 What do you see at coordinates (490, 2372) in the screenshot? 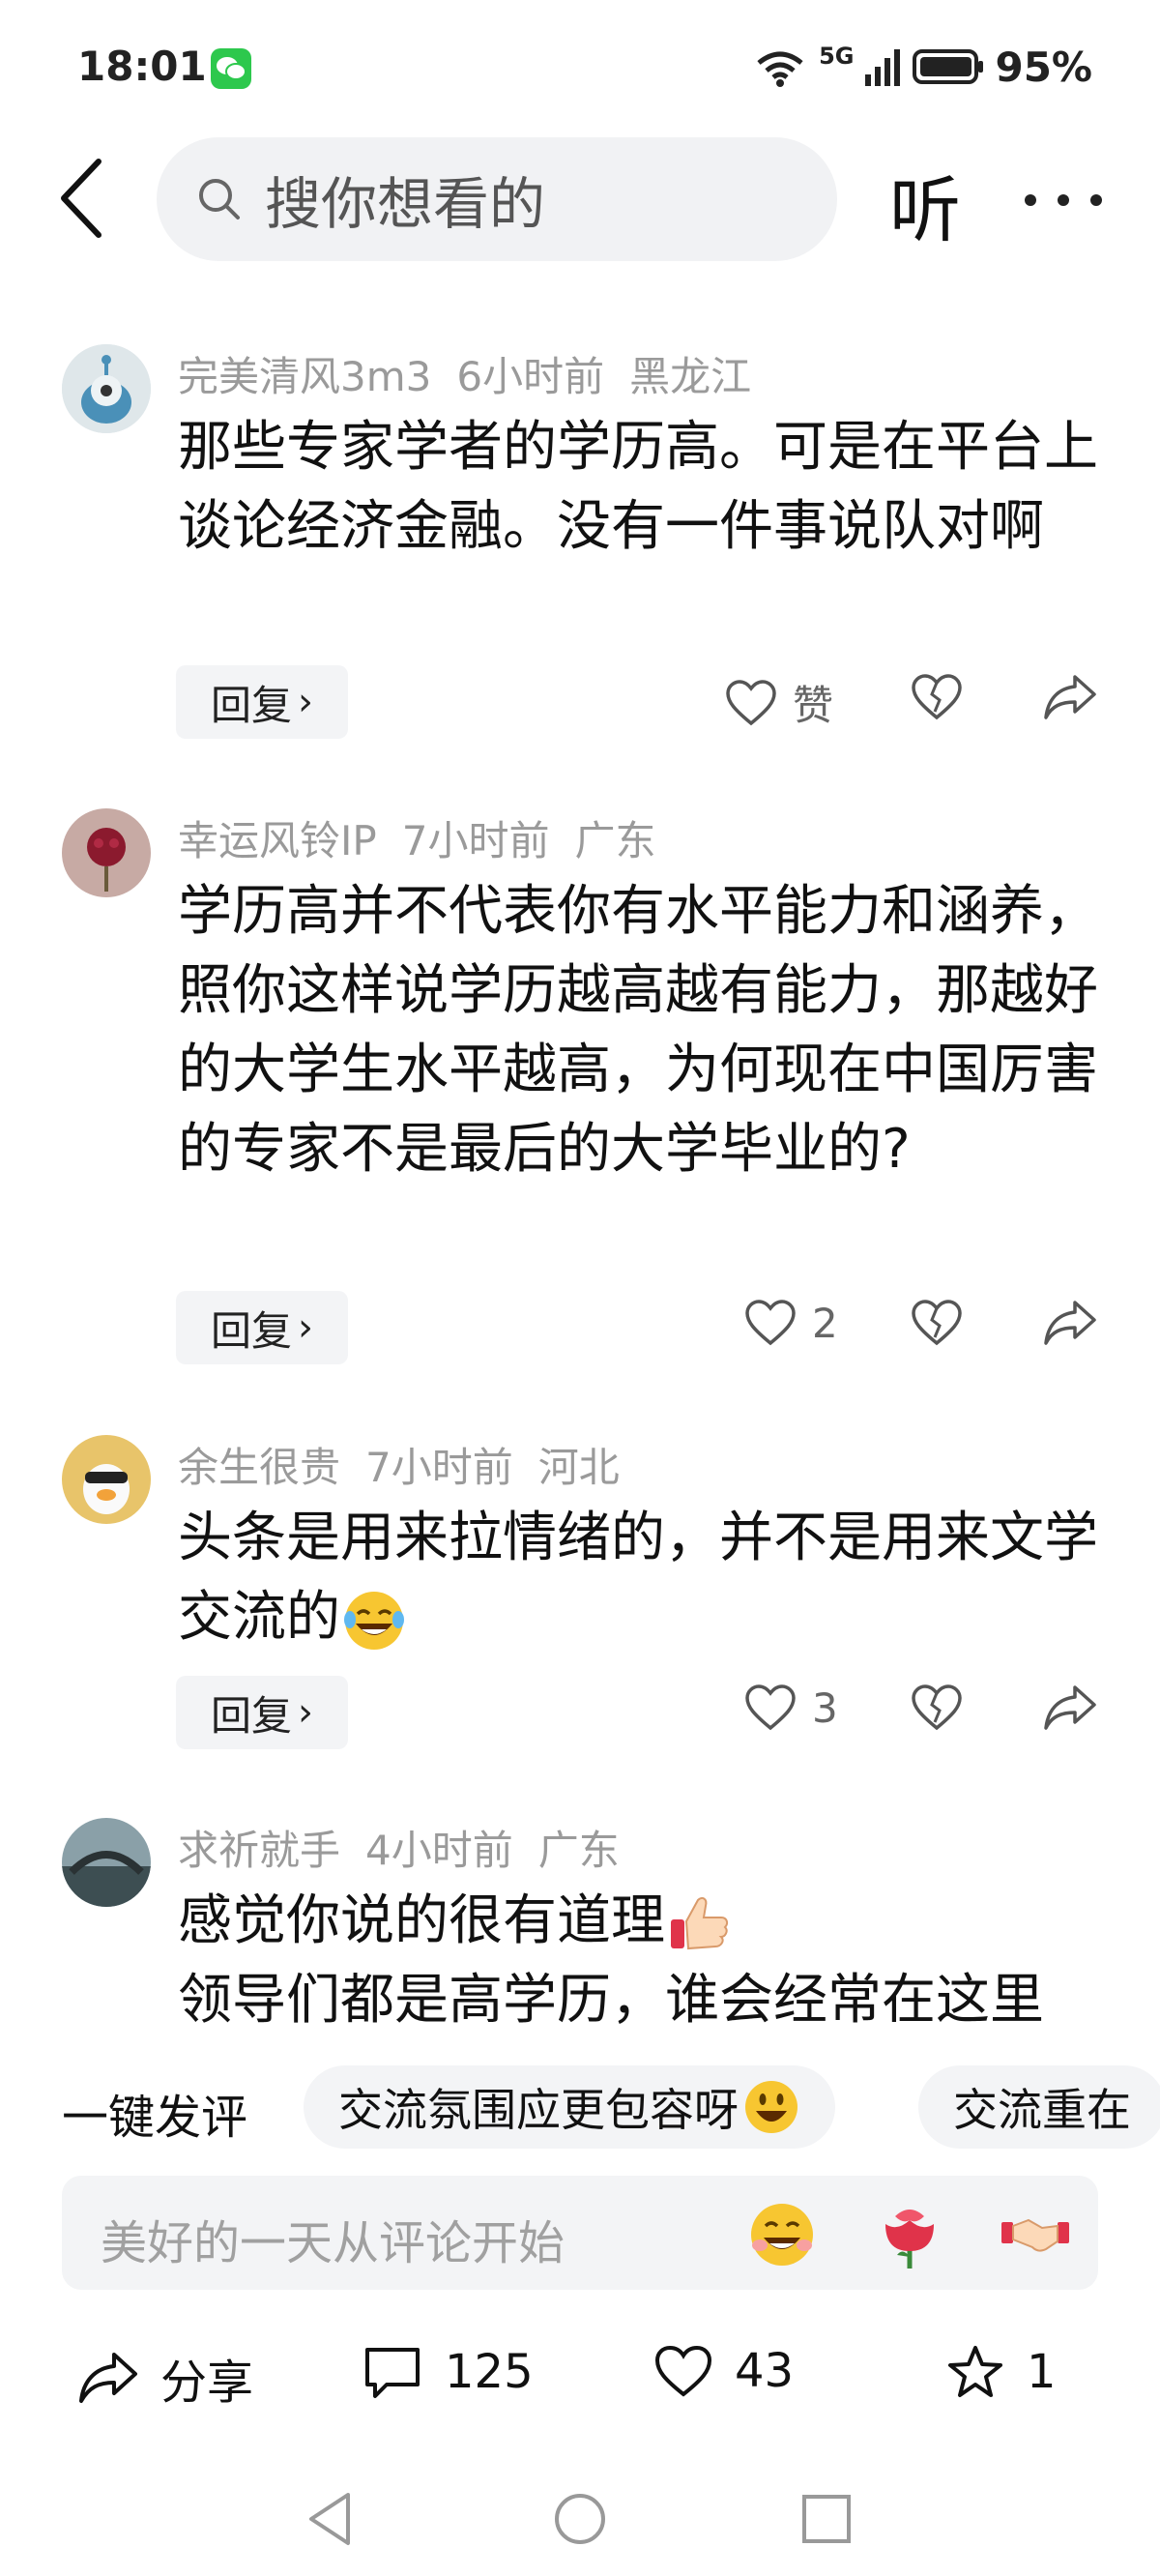
I see `comment-count: 125` at bounding box center [490, 2372].